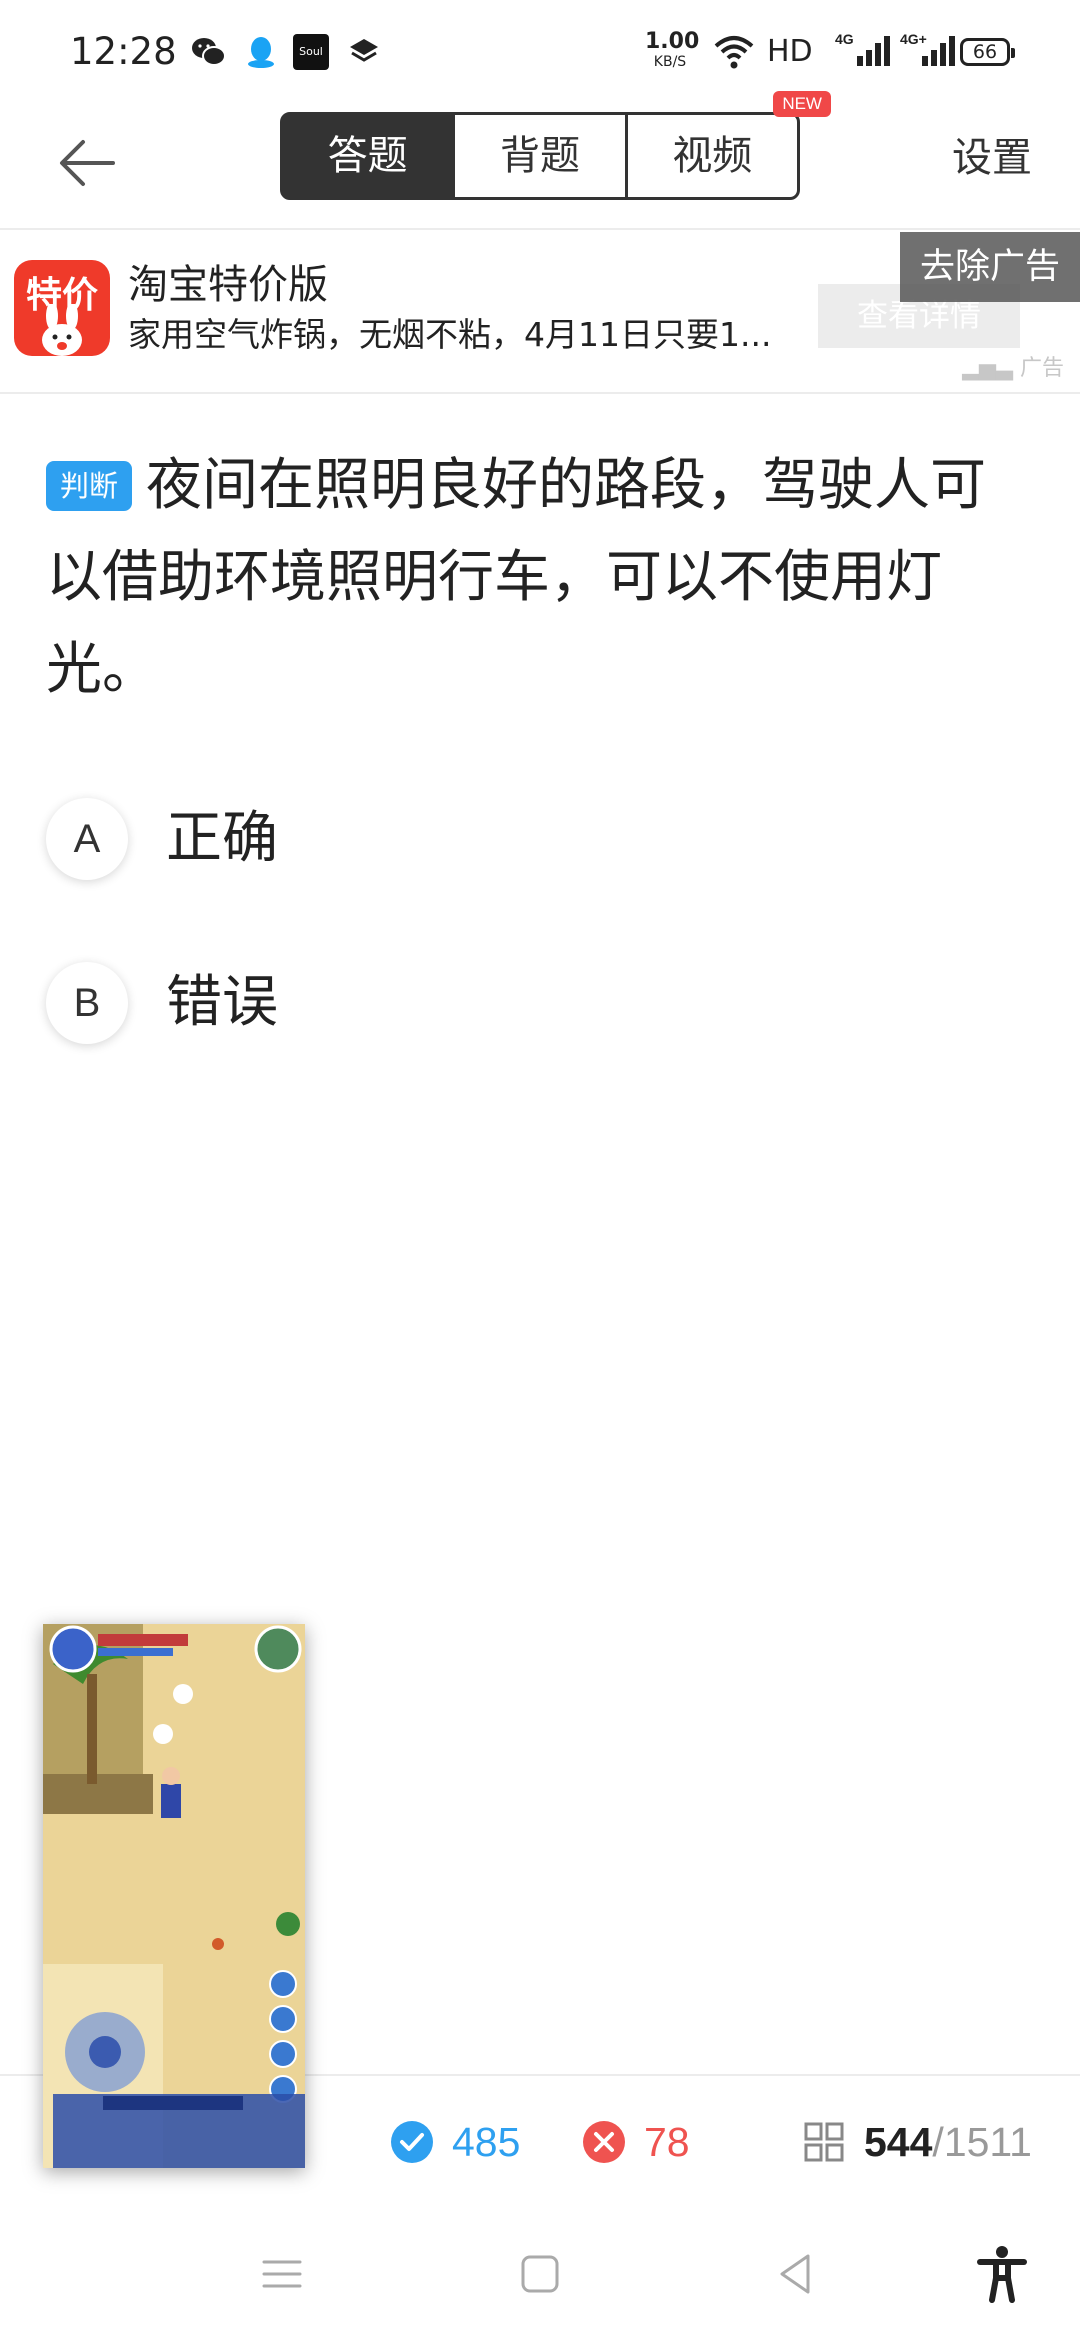 The width and height of the screenshot is (1080, 2340). I want to click on signal-4g-plus-icon: 4G+, so click(927, 48).